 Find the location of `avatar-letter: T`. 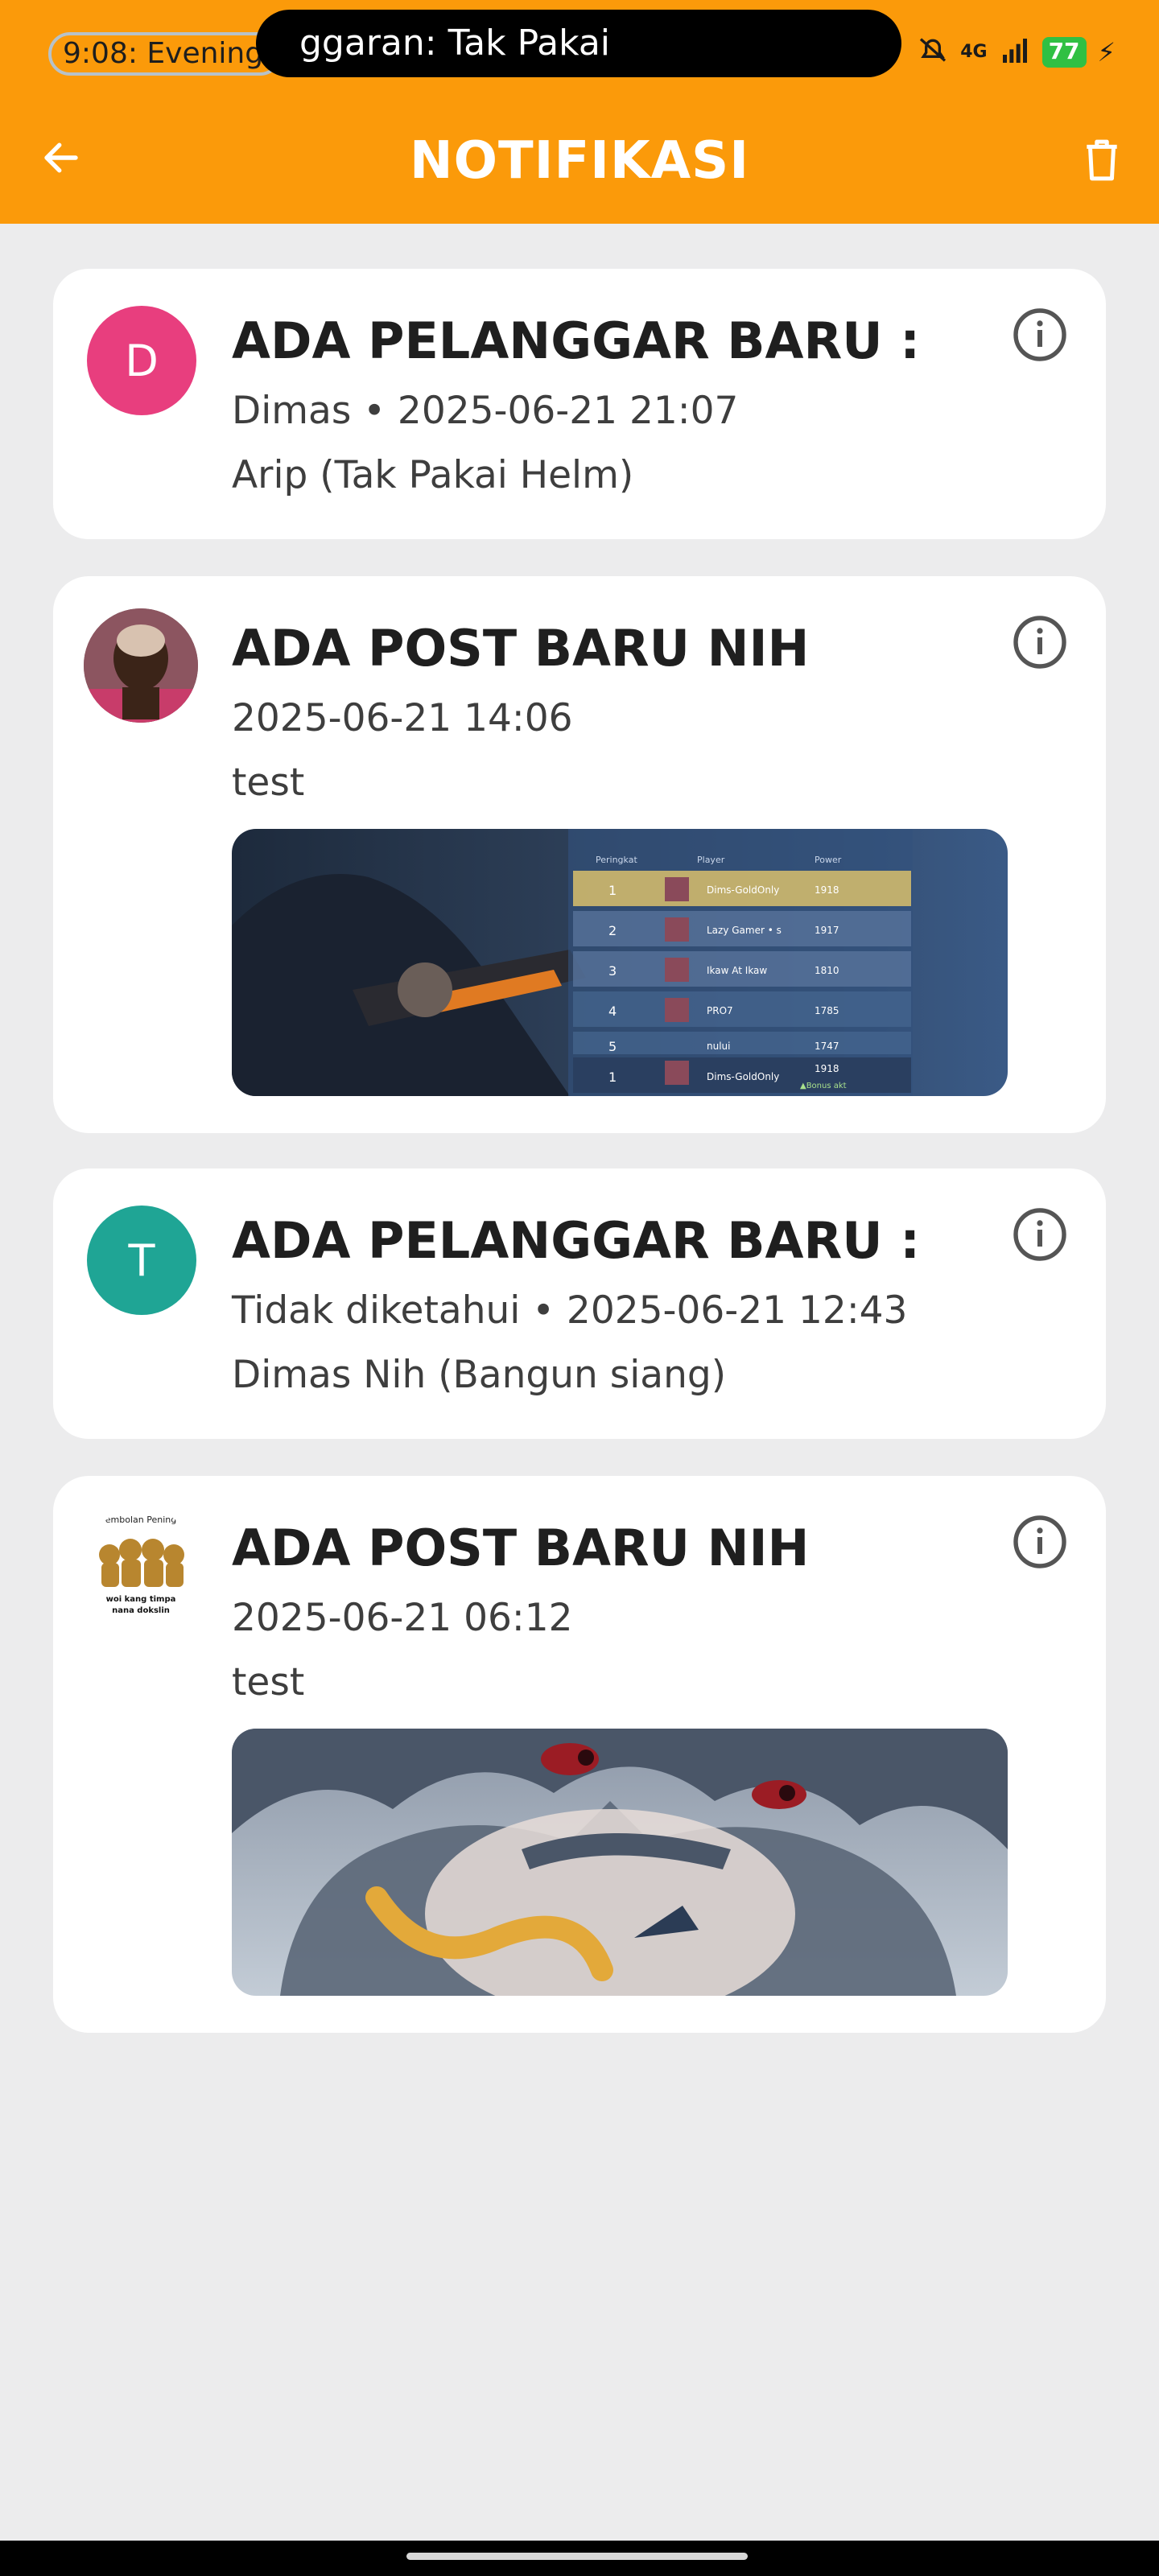

avatar-letter: T is located at coordinates (141, 1260).